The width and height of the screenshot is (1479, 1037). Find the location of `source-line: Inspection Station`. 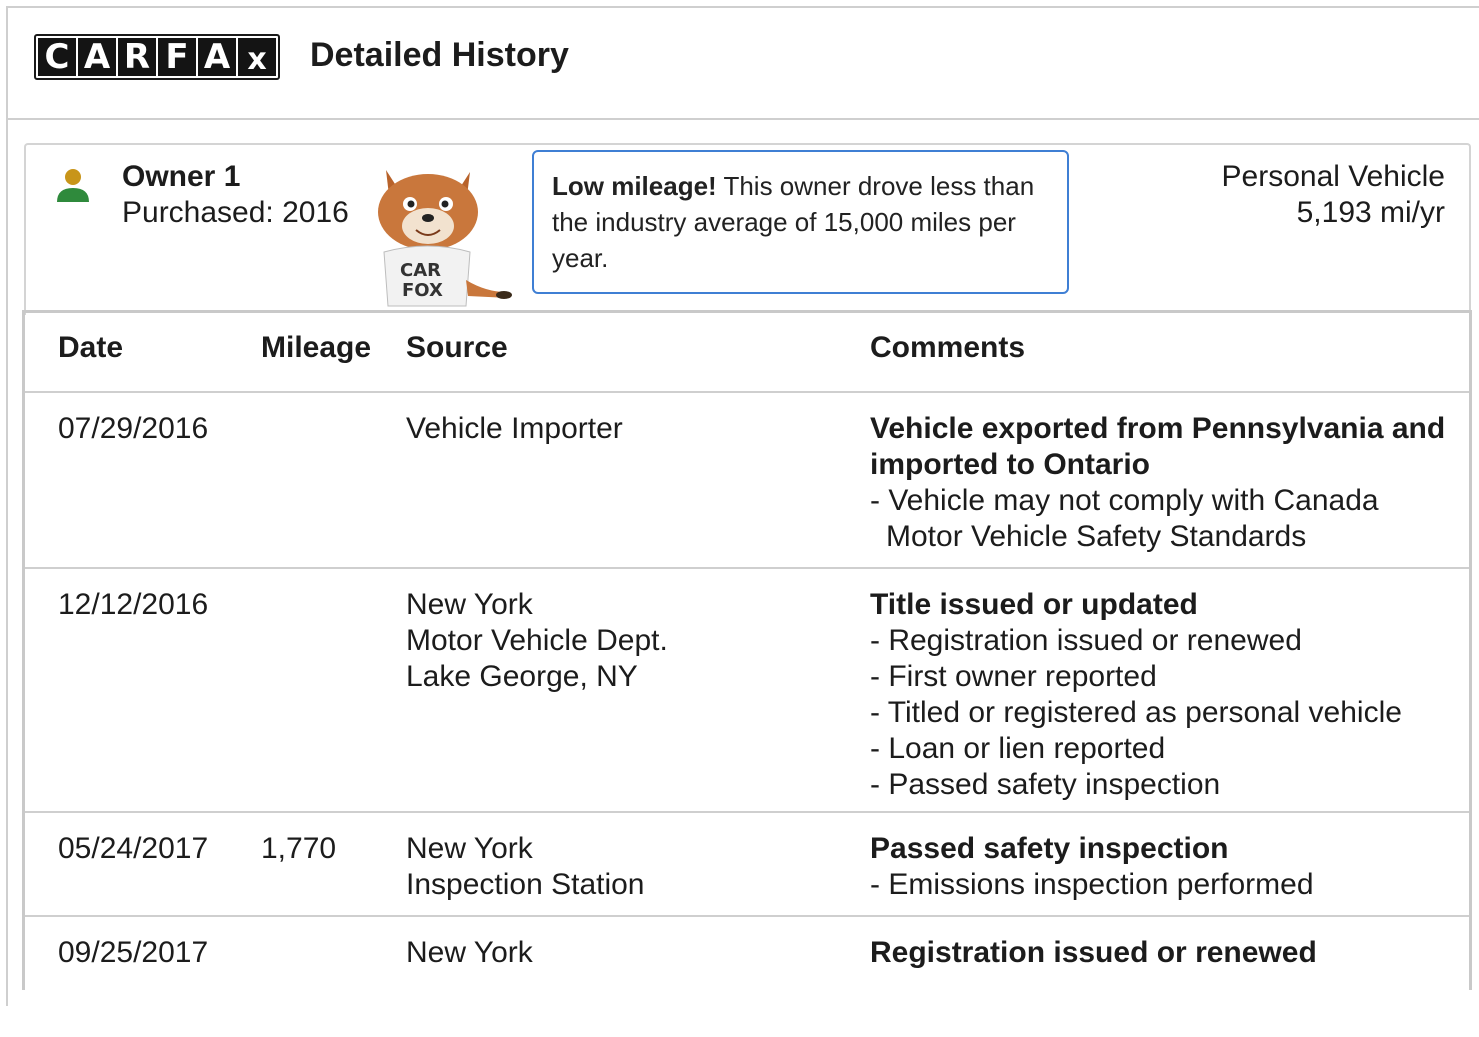

source-line: Inspection Station is located at coordinates (525, 884).